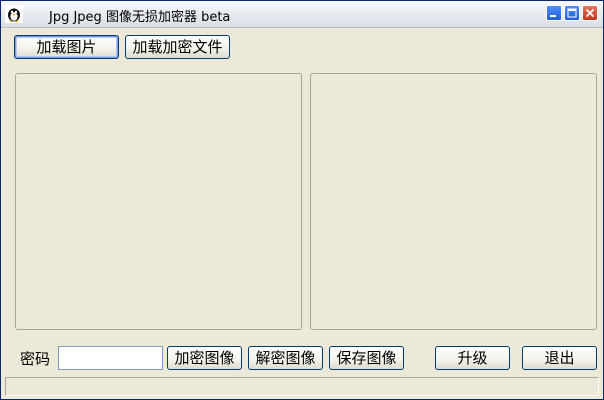  Describe the element at coordinates (366, 358) in the screenshot. I see `save-image-button: 保存图像` at that location.